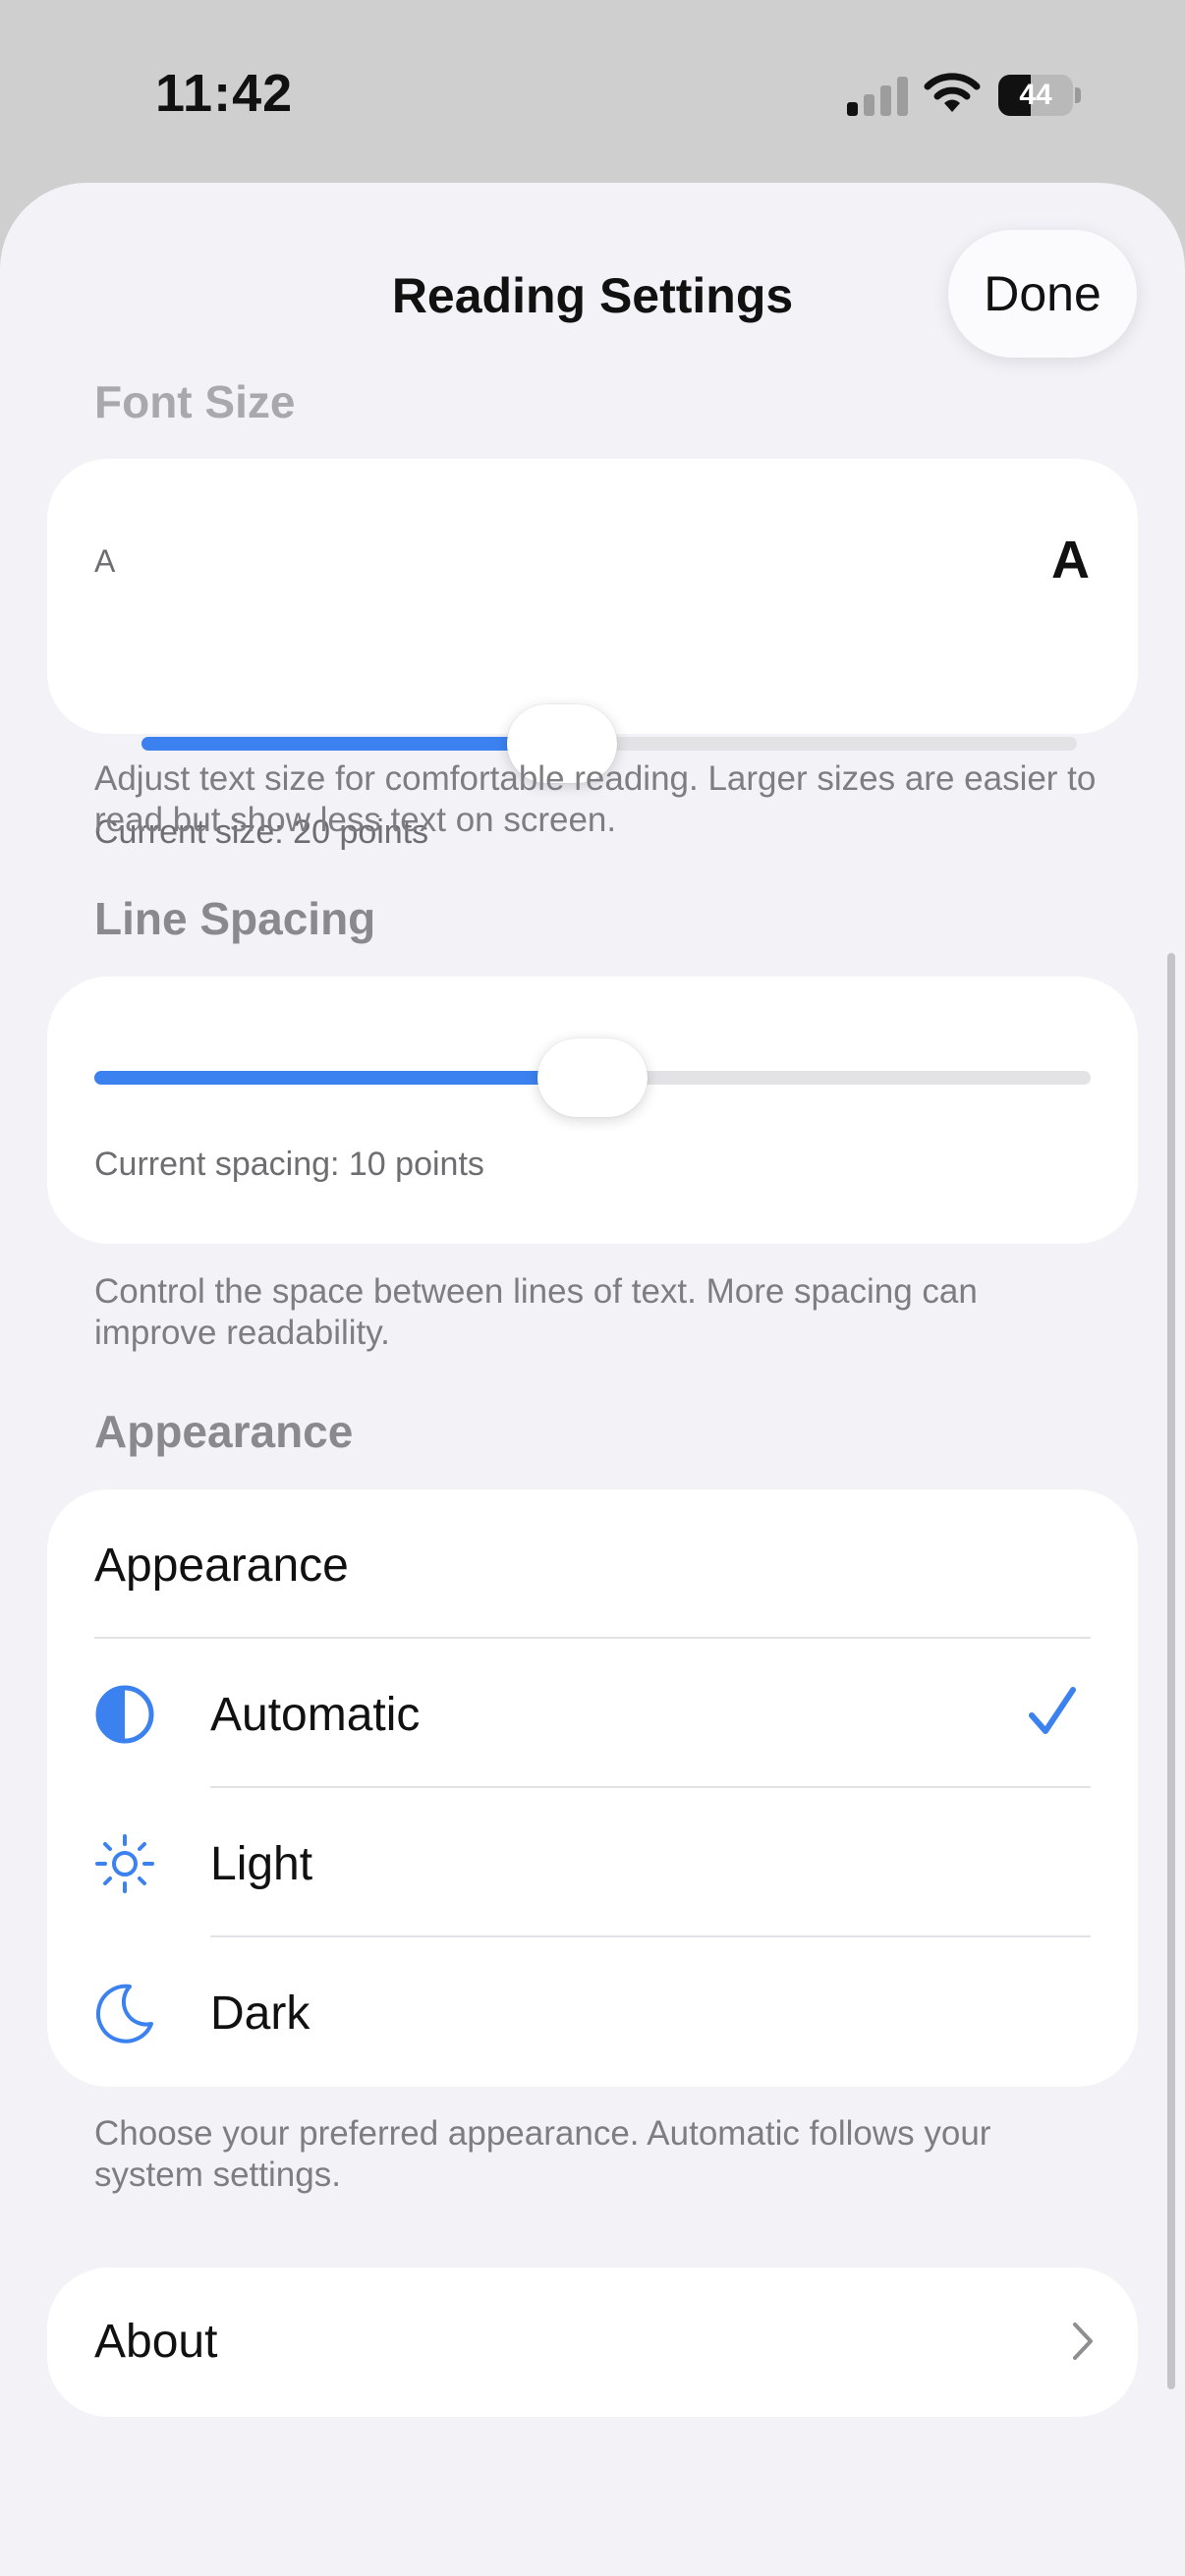 This screenshot has height=2576, width=1185. What do you see at coordinates (1083, 2341) in the screenshot?
I see `chevron-right-icon` at bounding box center [1083, 2341].